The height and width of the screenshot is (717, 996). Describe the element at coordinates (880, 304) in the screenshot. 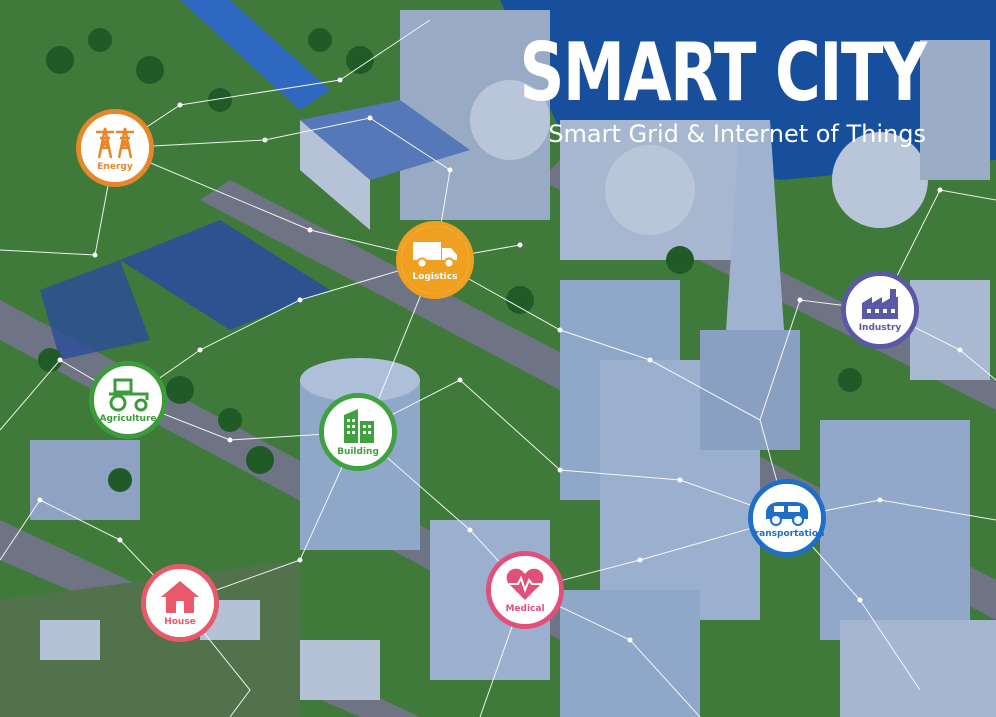

I see `factory-icon` at that location.